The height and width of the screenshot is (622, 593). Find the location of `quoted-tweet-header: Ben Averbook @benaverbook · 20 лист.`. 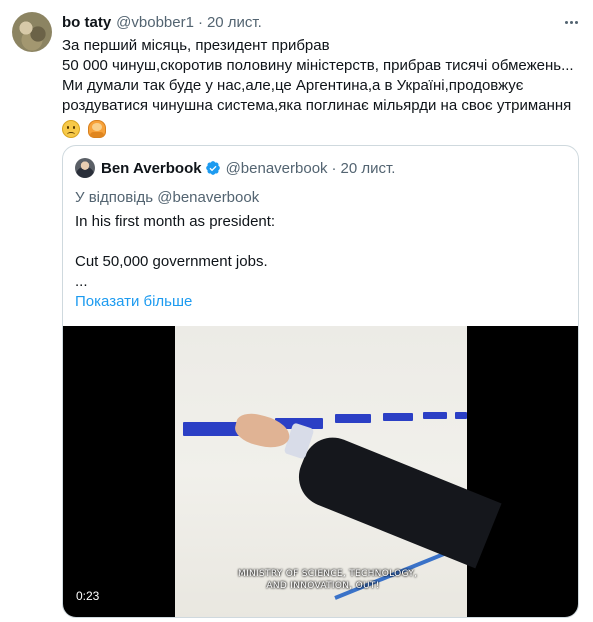

quoted-tweet-header: Ben Averbook @benaverbook · 20 лист. is located at coordinates (235, 168).